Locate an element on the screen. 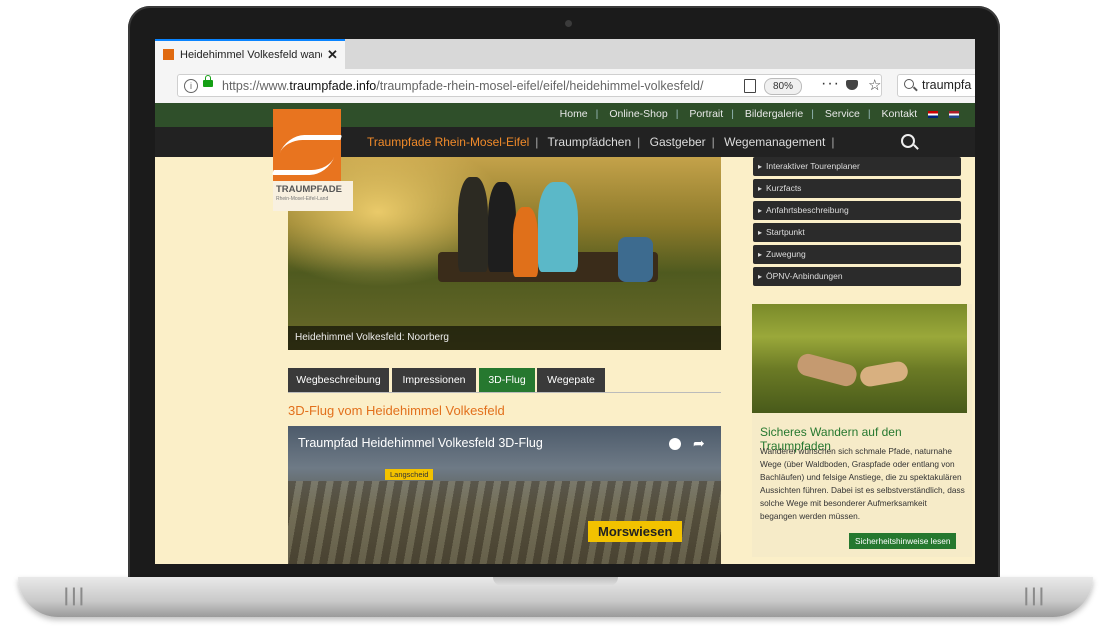  map-label-small: Langscheid is located at coordinates (409, 474).